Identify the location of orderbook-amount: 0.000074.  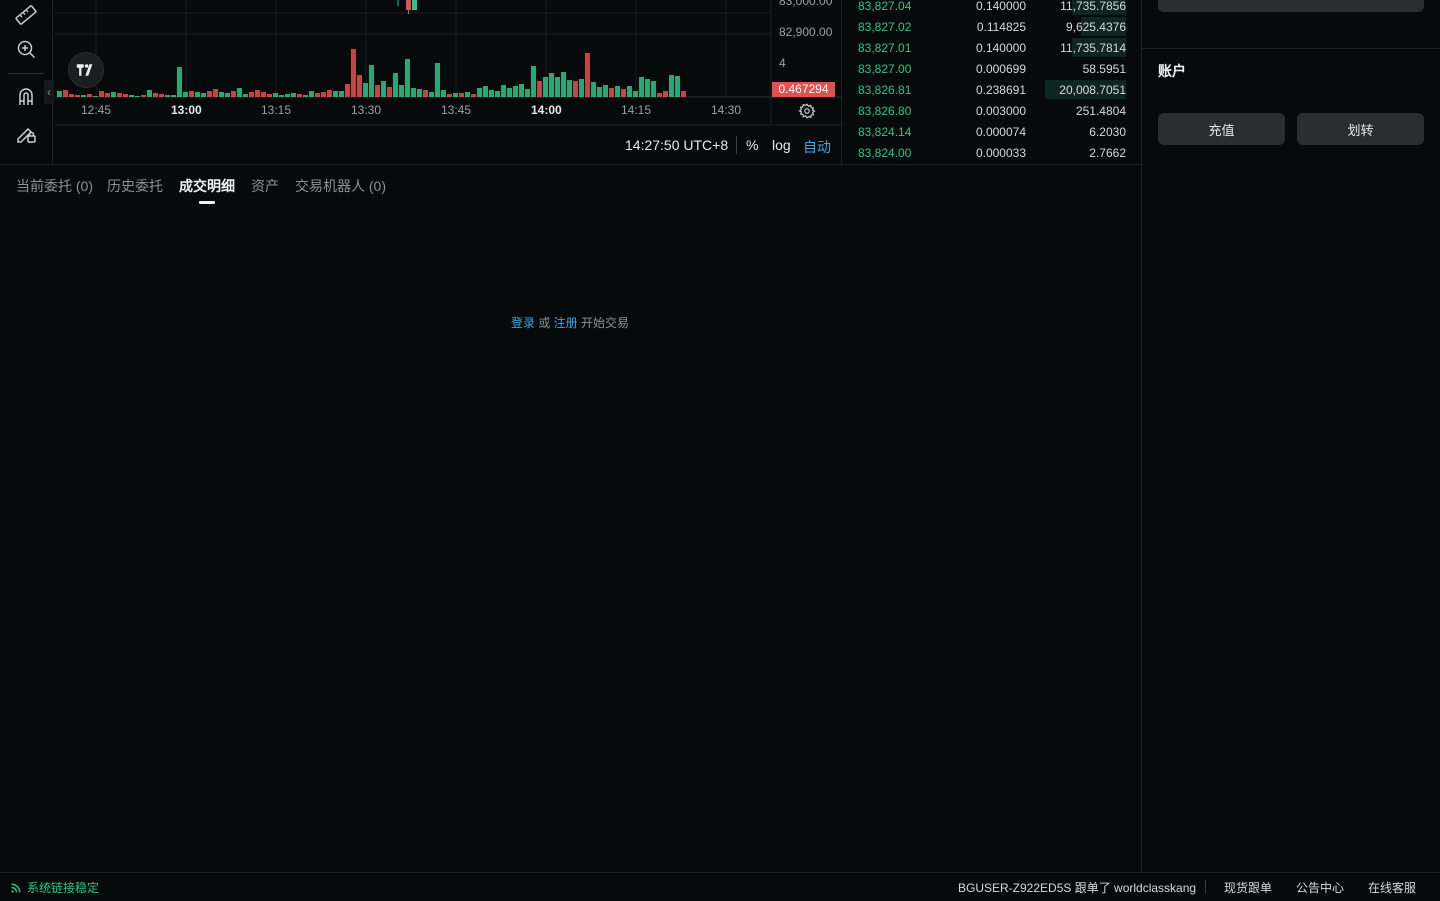
(1000, 132).